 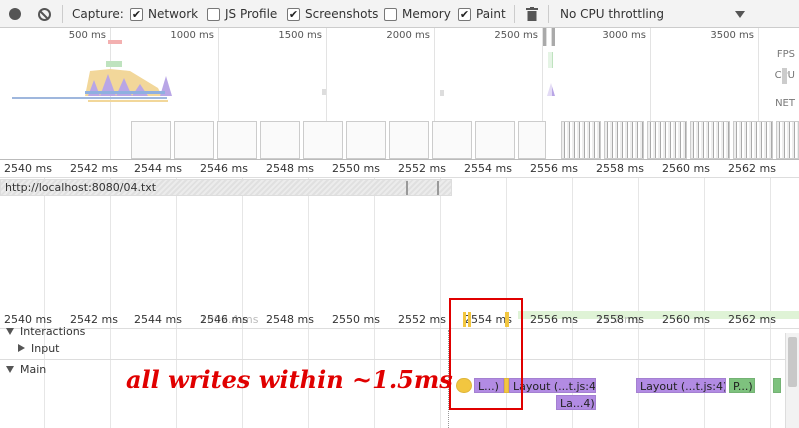 What do you see at coordinates (81, 187) in the screenshot?
I see `network-request-url: http://localhost:8080/04.txt` at bounding box center [81, 187].